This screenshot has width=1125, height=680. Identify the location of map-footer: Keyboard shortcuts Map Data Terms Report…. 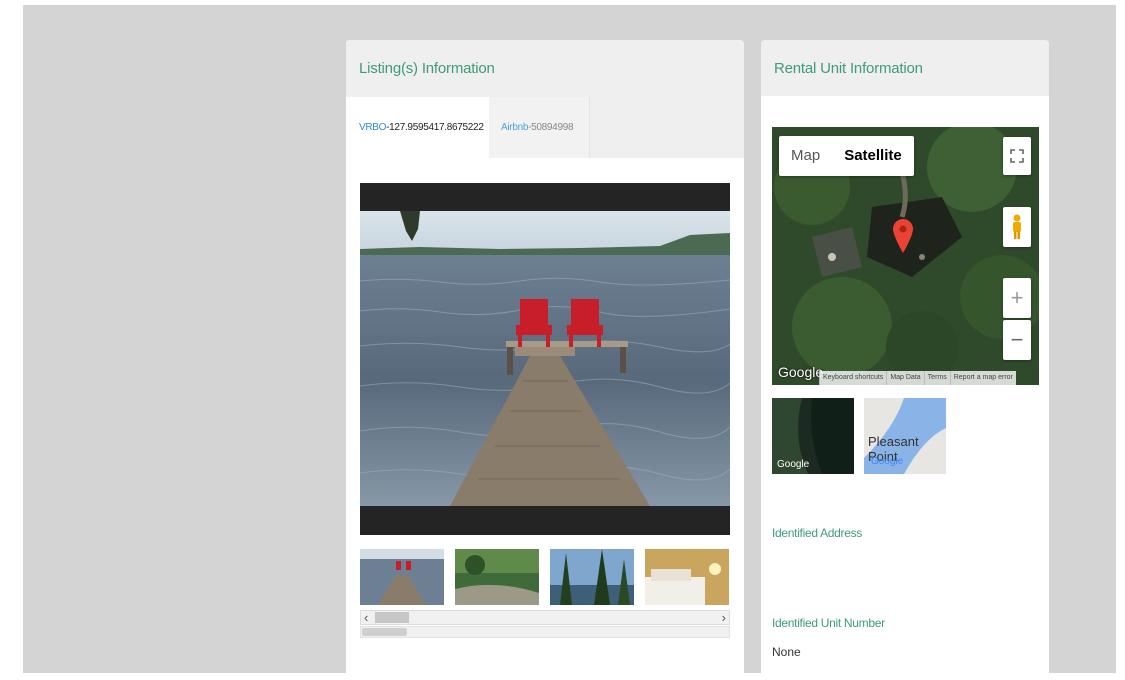
(917, 378).